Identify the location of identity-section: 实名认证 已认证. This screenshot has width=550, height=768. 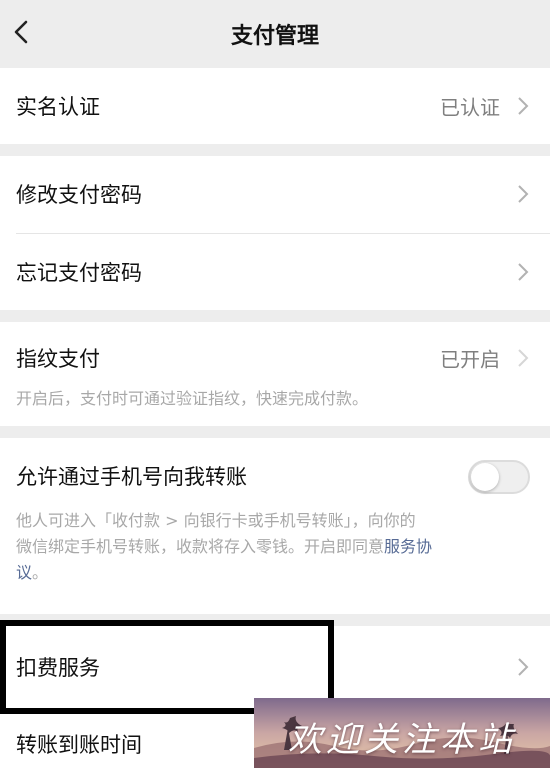
(275, 106).